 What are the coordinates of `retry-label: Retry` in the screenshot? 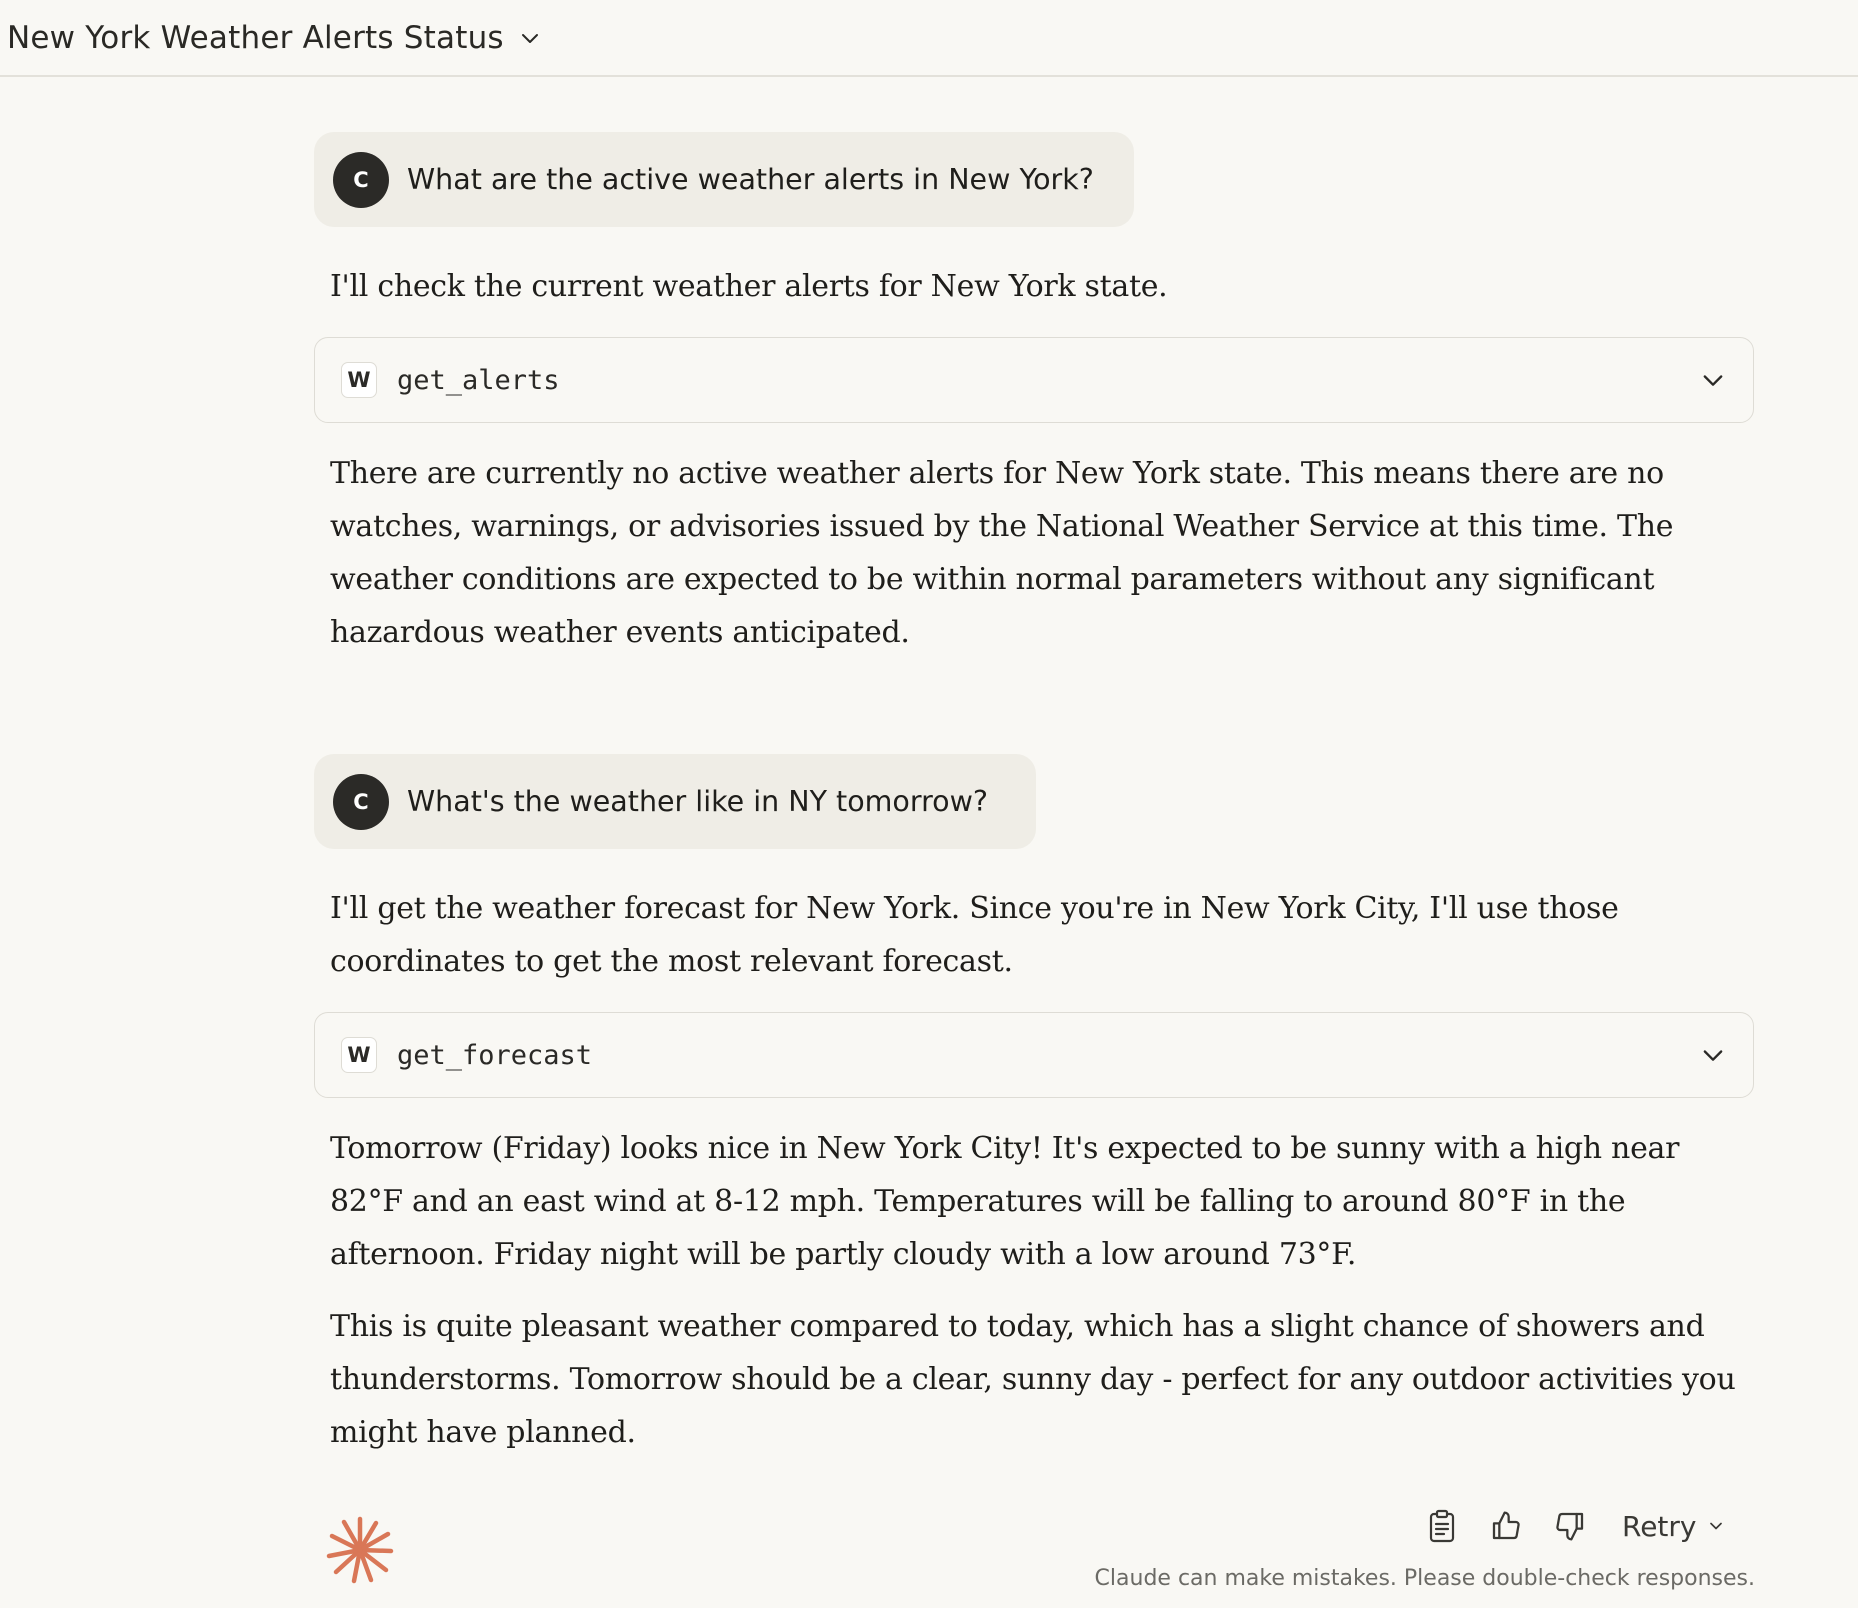 It's located at (1659, 1526).